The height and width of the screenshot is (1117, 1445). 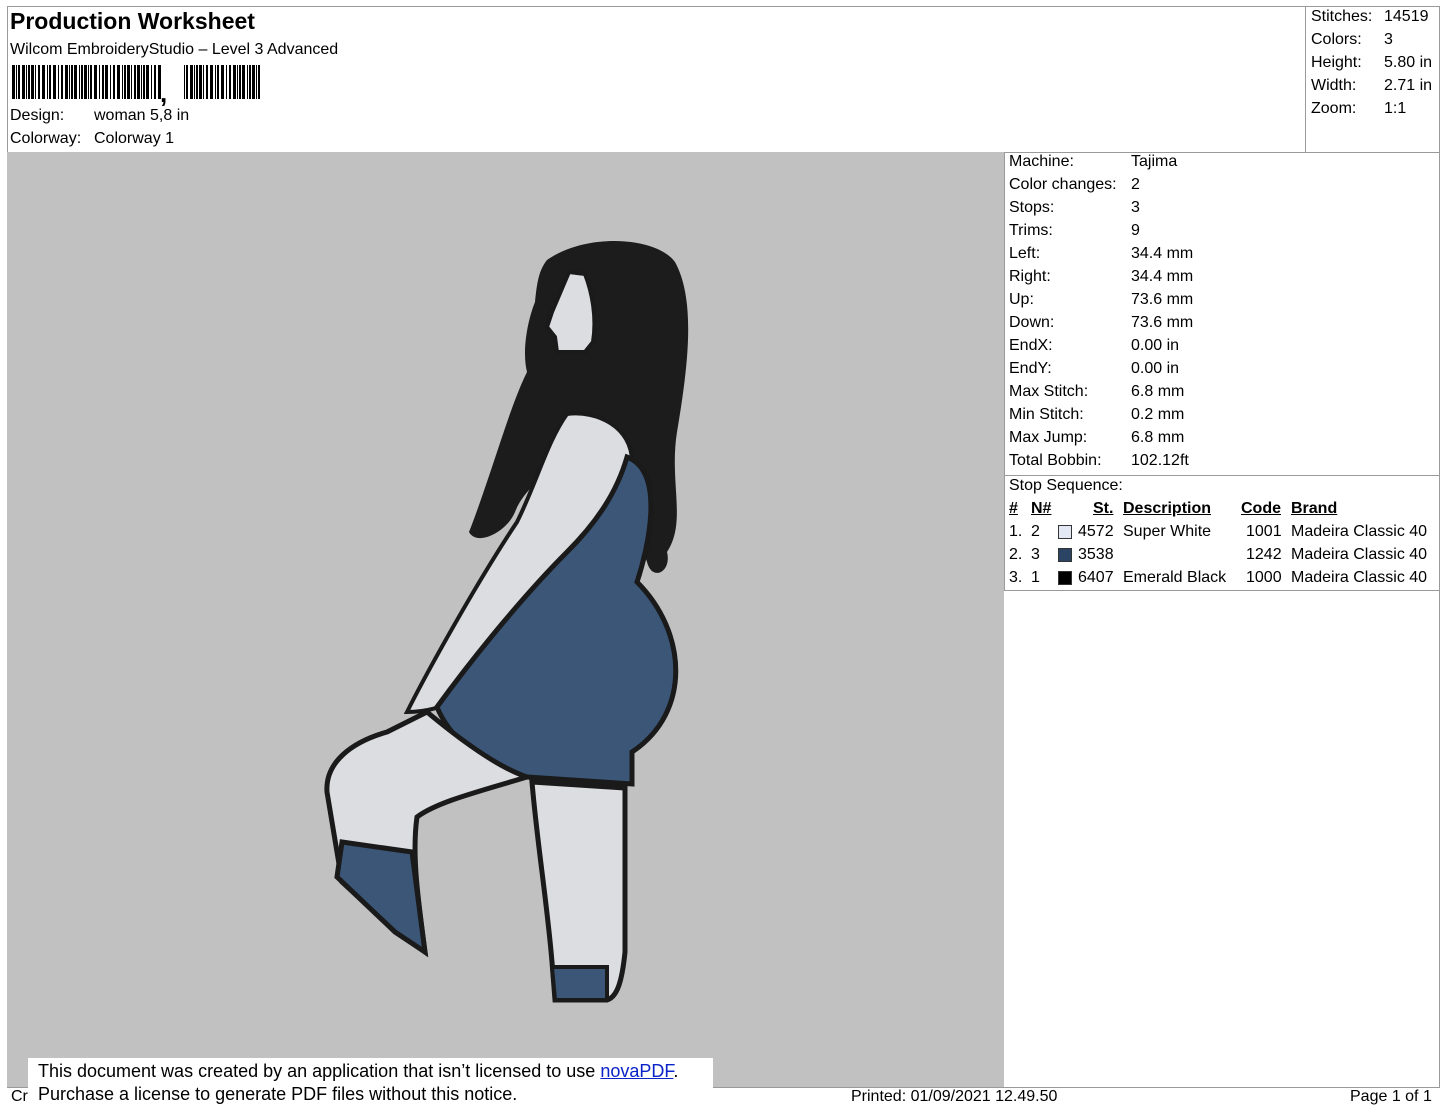 I want to click on summary-stitches-value: 14519, so click(x=1406, y=16).